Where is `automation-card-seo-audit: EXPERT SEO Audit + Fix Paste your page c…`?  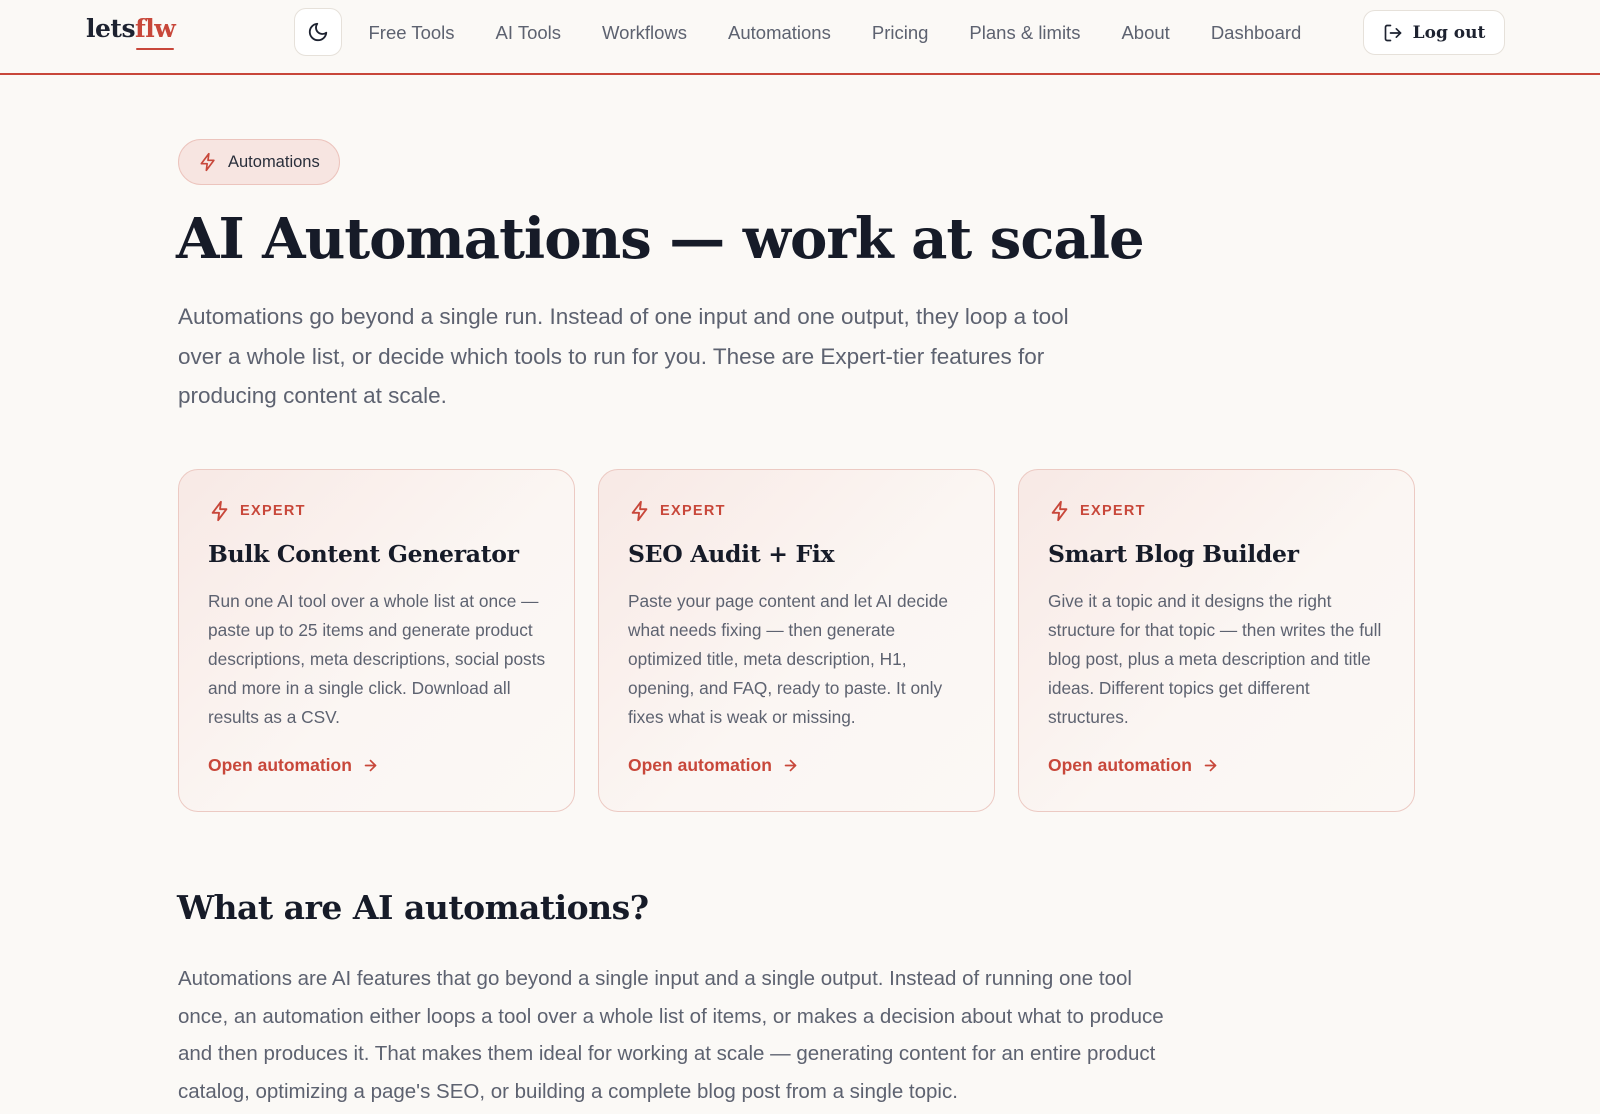 automation-card-seo-audit: EXPERT SEO Audit + Fix Paste your page c… is located at coordinates (796, 640).